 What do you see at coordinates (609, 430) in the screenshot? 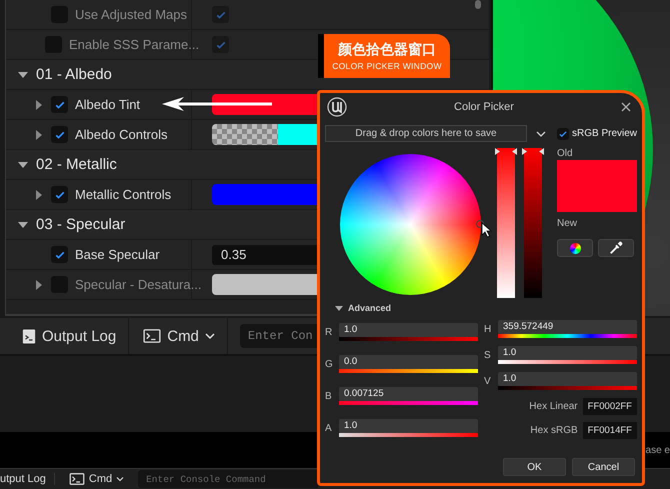
I see `hex-field: FF0014FF` at bounding box center [609, 430].